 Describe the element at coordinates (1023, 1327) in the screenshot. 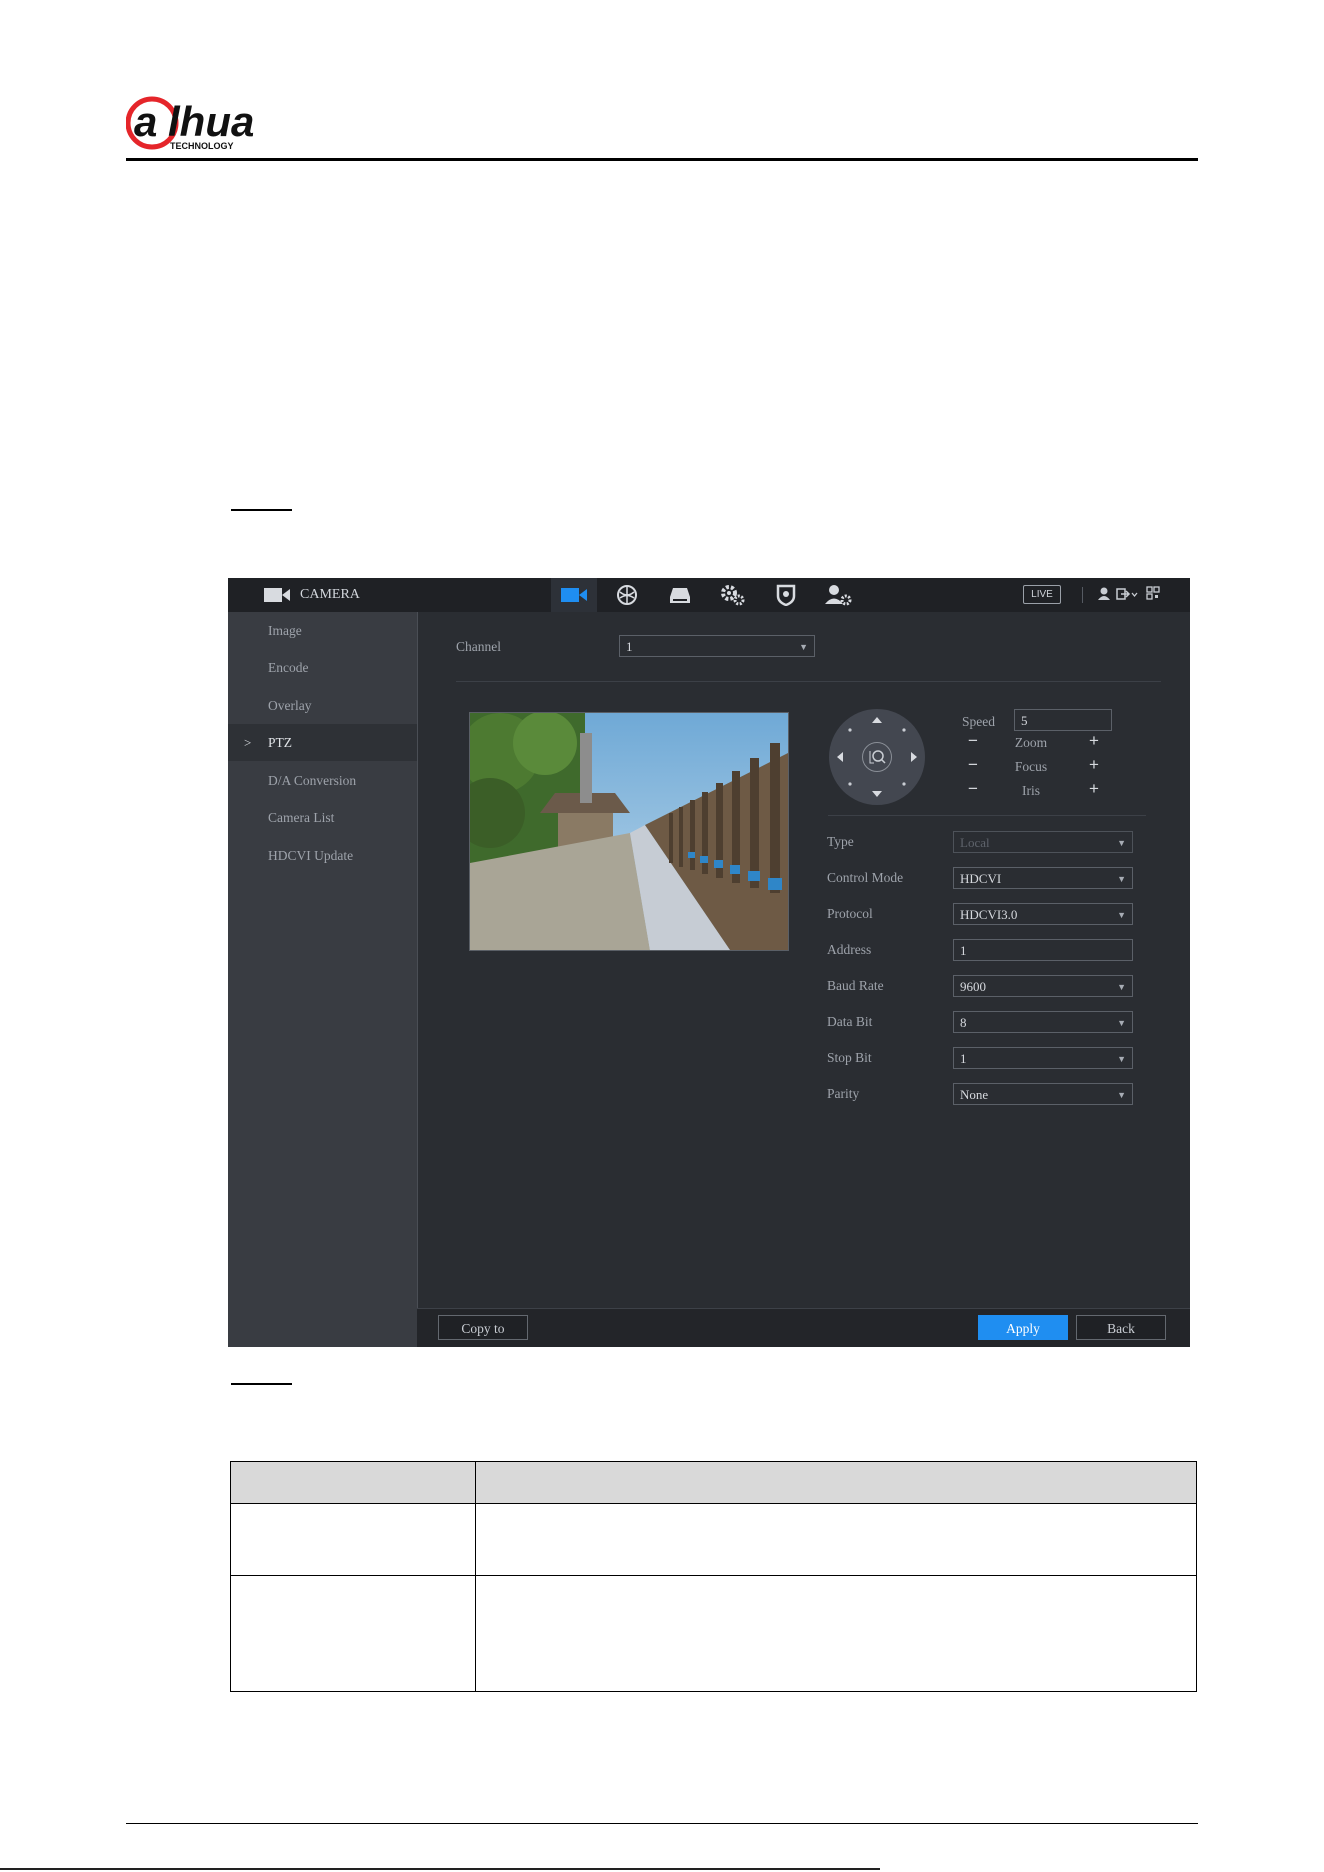

I see `apply-button: Apply` at that location.